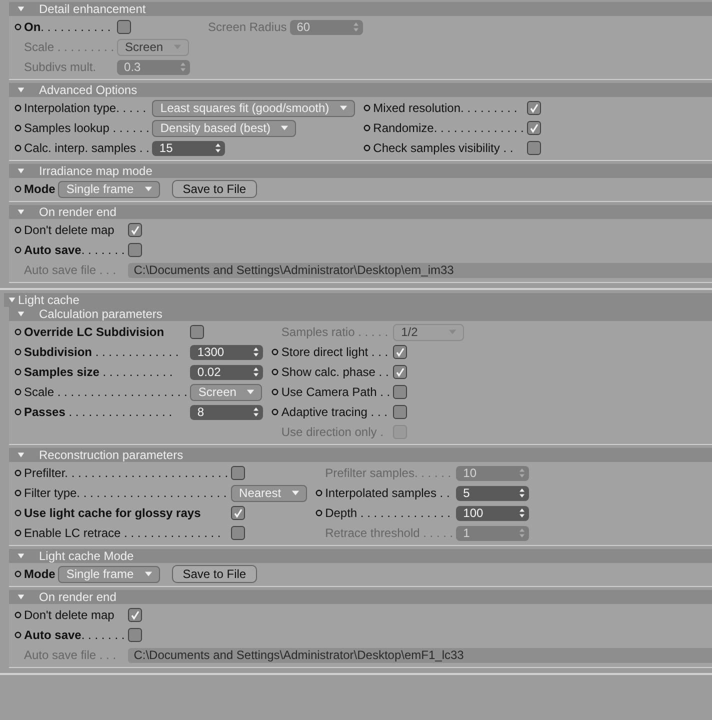 Image resolution: width=712 pixels, height=720 pixels. What do you see at coordinates (224, 128) in the screenshot?
I see `dropdown: Density based (best)` at bounding box center [224, 128].